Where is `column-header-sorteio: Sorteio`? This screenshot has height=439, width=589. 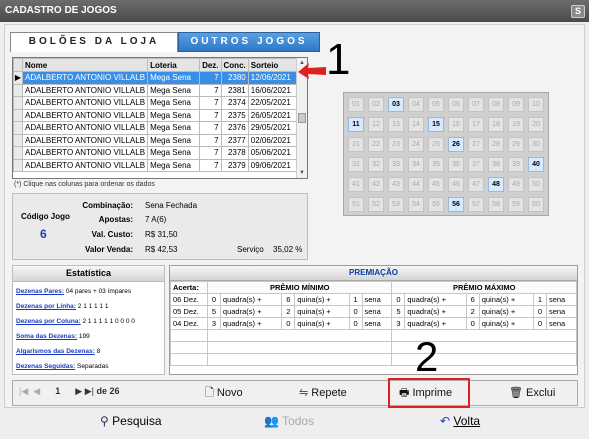
column-header-sorteio: Sorteio is located at coordinates (273, 65).